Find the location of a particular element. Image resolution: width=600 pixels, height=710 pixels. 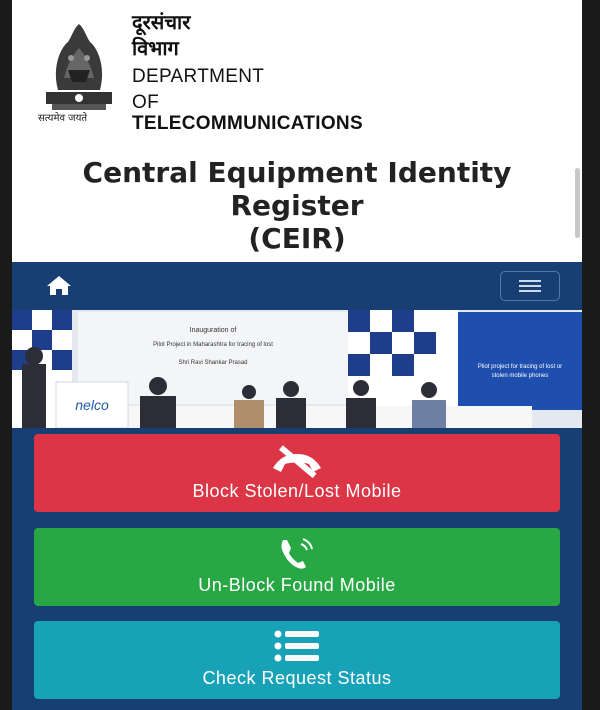

check-request-status-button: Check Request Status is located at coordinates (297, 660).